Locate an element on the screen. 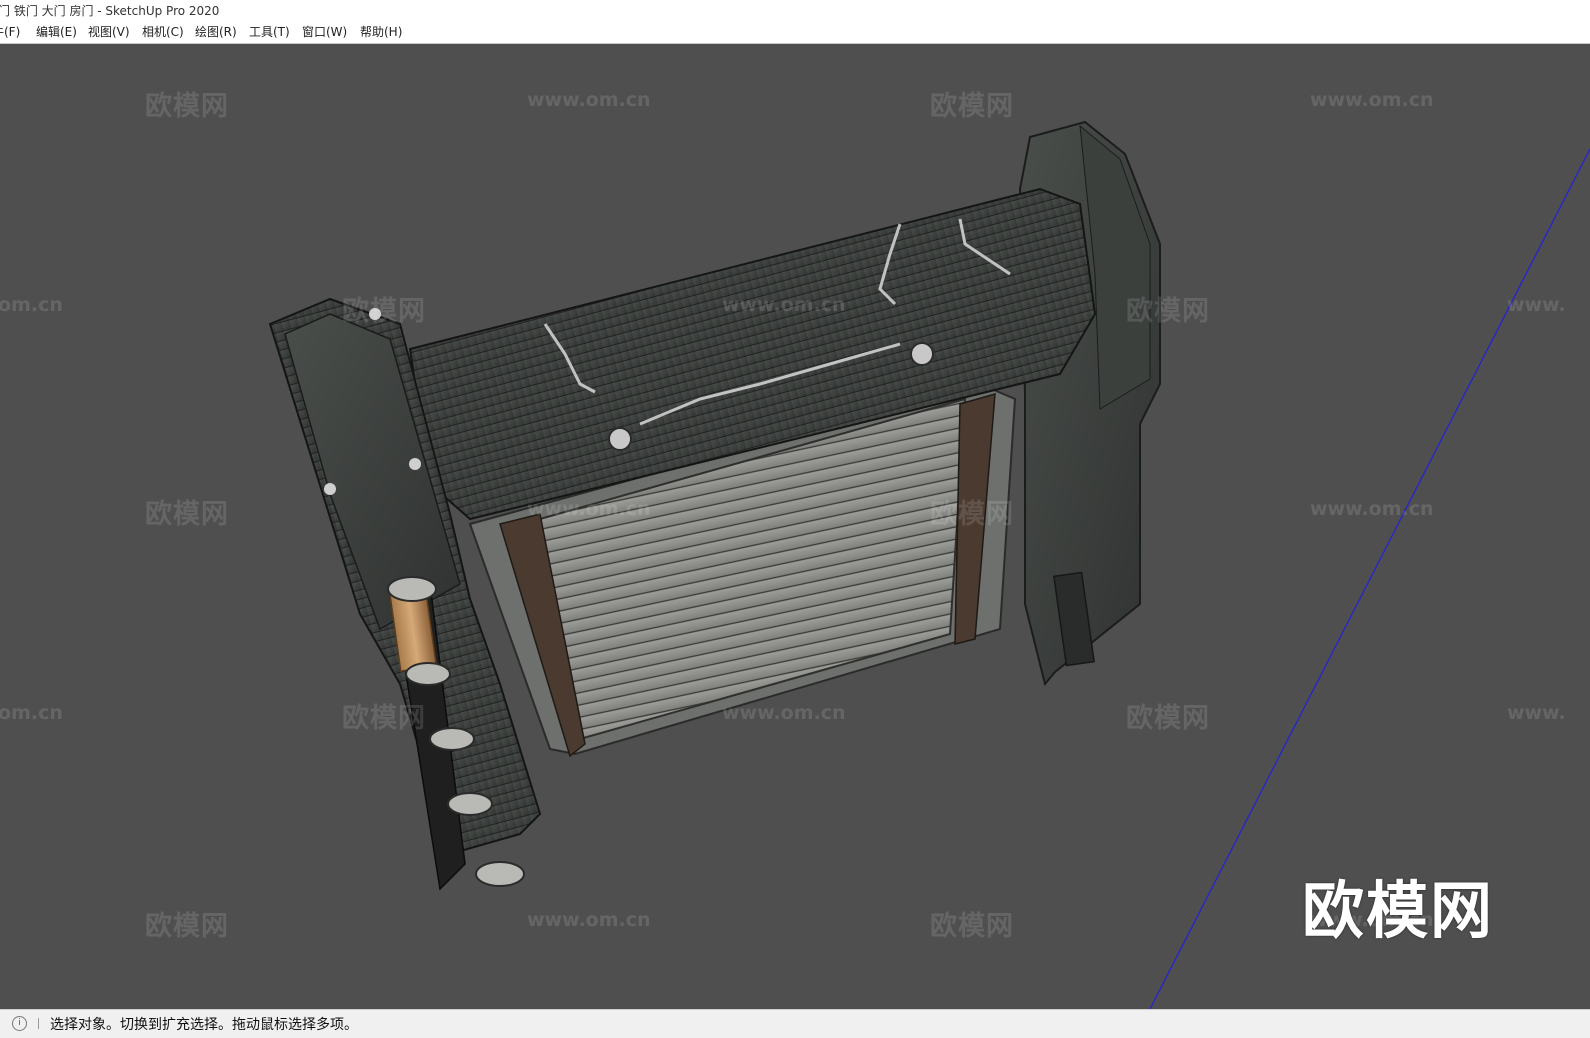  menu-view: 视图(V) is located at coordinates (109, 32).